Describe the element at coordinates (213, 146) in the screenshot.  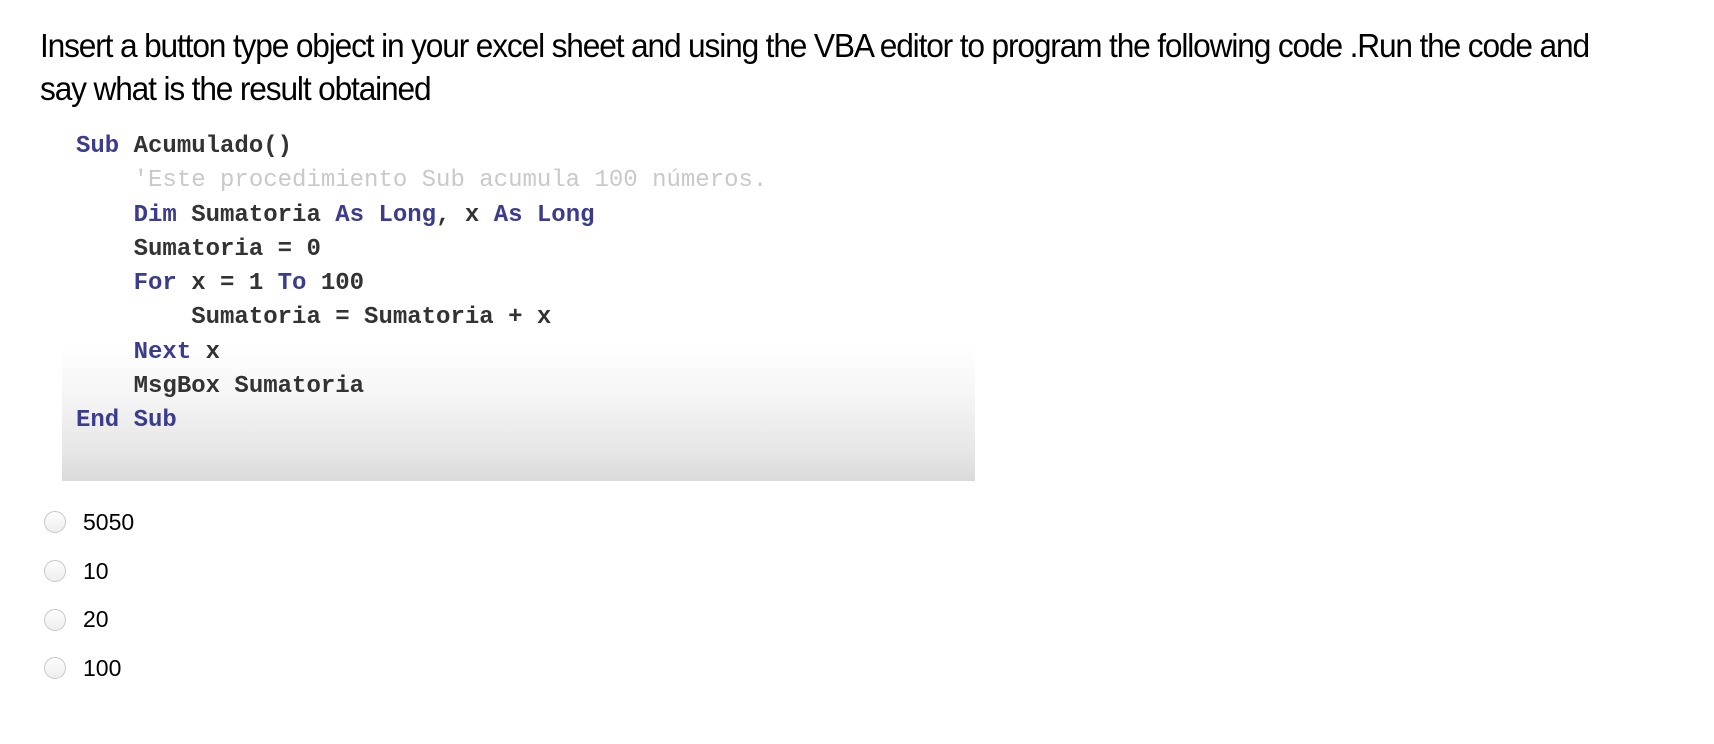
I see `code-text: Acumulado()` at that location.